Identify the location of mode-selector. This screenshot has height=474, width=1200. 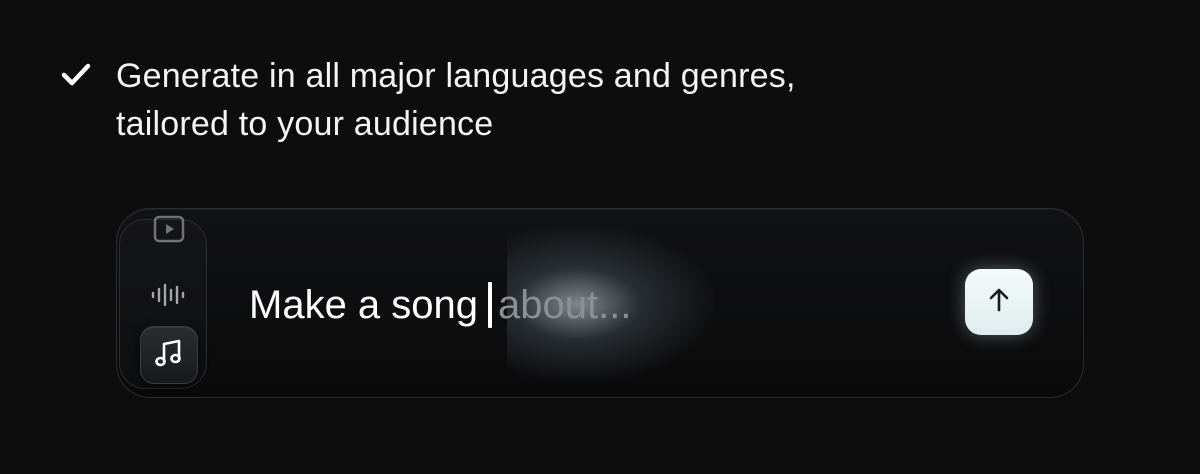
(163, 302).